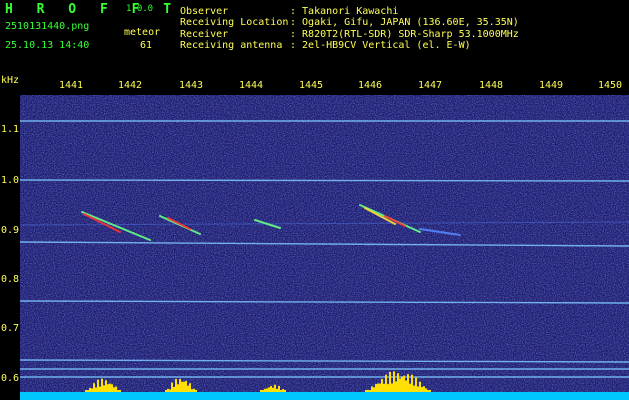  What do you see at coordinates (10, 129) in the screenshot?
I see `y-tick-label: 1.1` at bounding box center [10, 129].